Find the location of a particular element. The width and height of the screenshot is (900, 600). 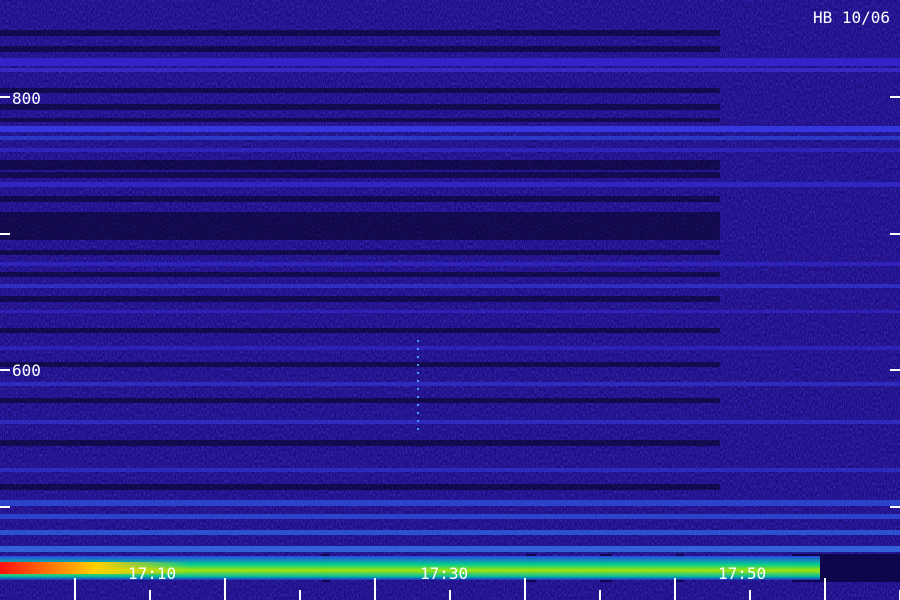

x-tick-label-1750: 17:50 is located at coordinates (742, 573).